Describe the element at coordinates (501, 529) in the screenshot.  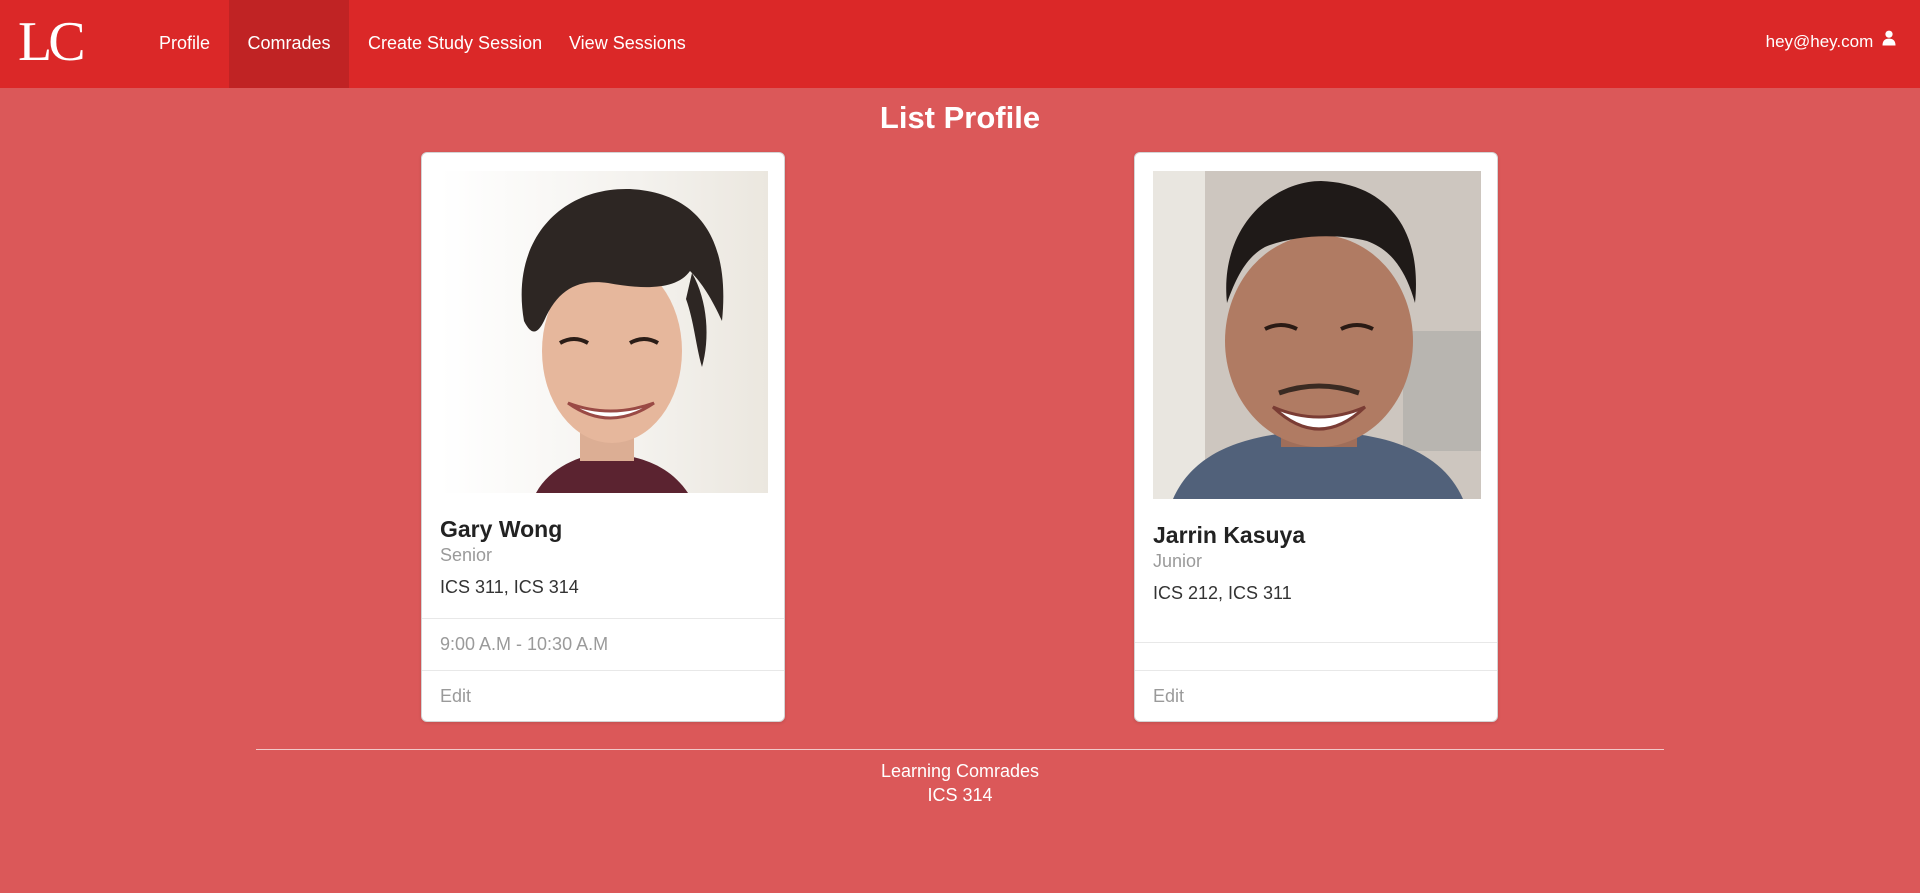
I see `profile-name: Gary Wong` at that location.